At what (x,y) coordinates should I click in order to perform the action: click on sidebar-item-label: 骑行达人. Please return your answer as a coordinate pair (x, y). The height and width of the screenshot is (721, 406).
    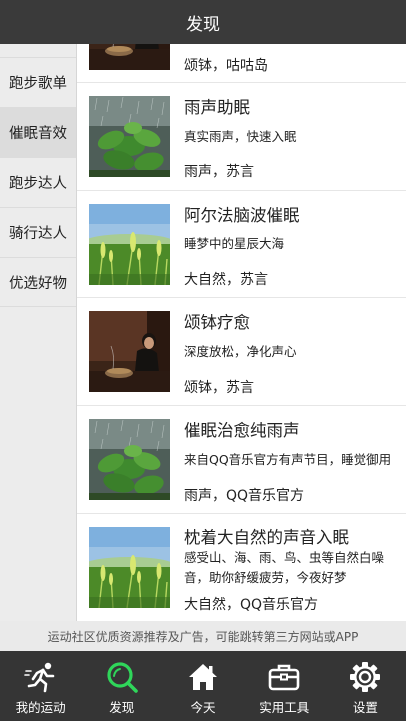
    Looking at the image, I should click on (38, 234).